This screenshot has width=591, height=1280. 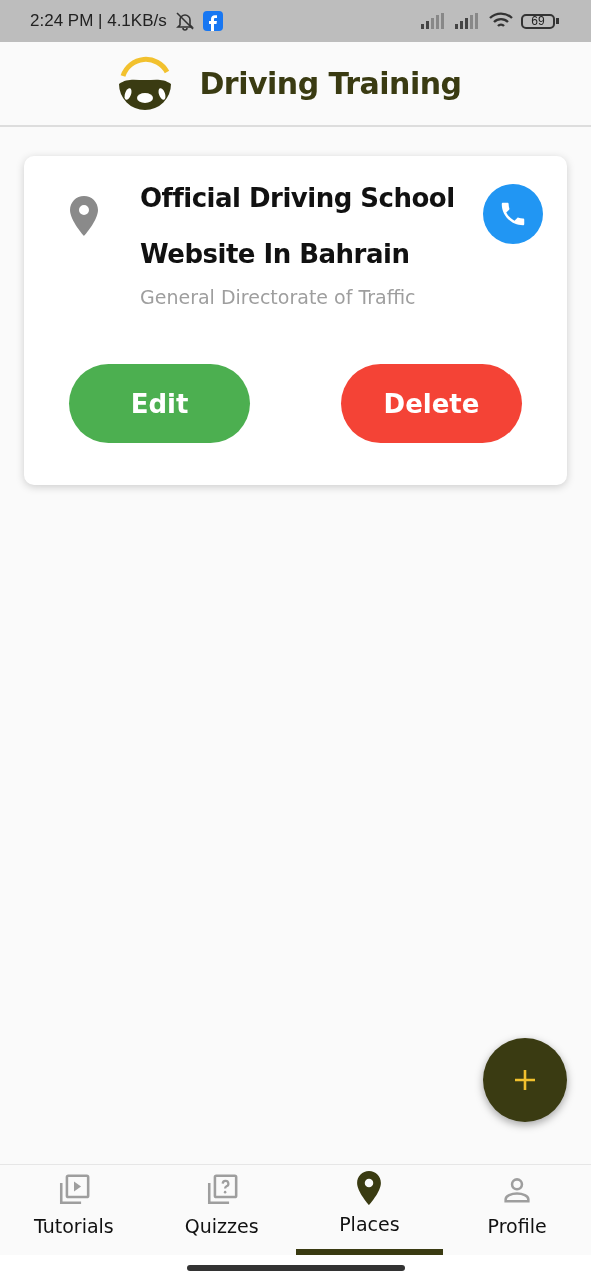 I want to click on home-indicator, so click(x=295, y=1267).